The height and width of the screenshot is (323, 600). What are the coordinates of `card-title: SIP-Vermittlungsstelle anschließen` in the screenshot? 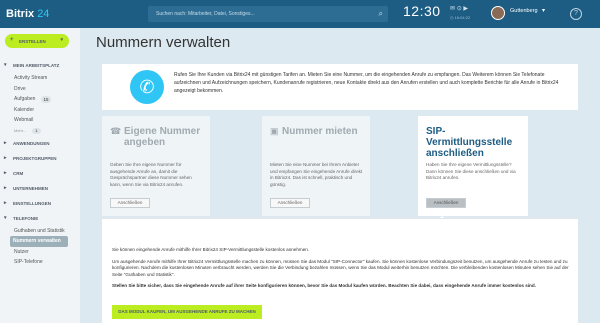 It's located at (469, 142).